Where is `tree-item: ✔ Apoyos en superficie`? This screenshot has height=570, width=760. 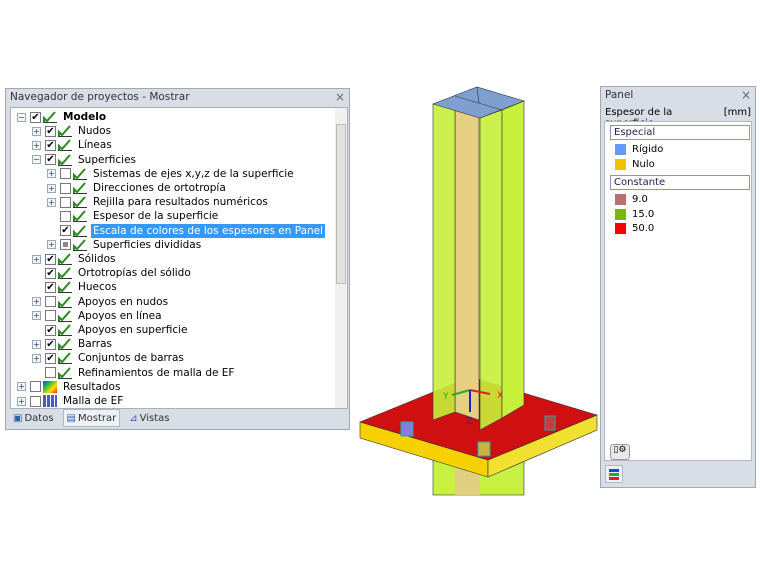 tree-item: ✔ Apoyos en superficie is located at coordinates (111, 330).